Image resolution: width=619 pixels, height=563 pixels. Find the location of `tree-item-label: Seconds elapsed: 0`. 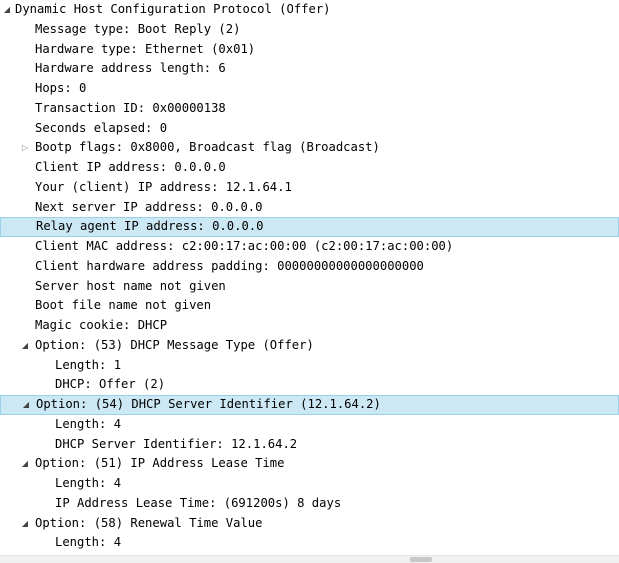

tree-item-label: Seconds elapsed: 0 is located at coordinates (101, 127).